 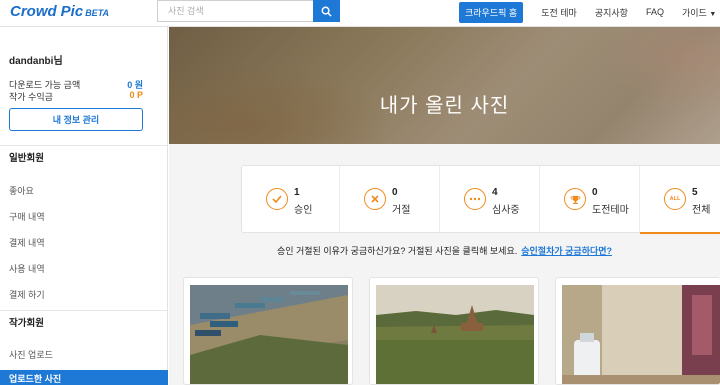 I want to click on x-icon, so click(x=375, y=199).